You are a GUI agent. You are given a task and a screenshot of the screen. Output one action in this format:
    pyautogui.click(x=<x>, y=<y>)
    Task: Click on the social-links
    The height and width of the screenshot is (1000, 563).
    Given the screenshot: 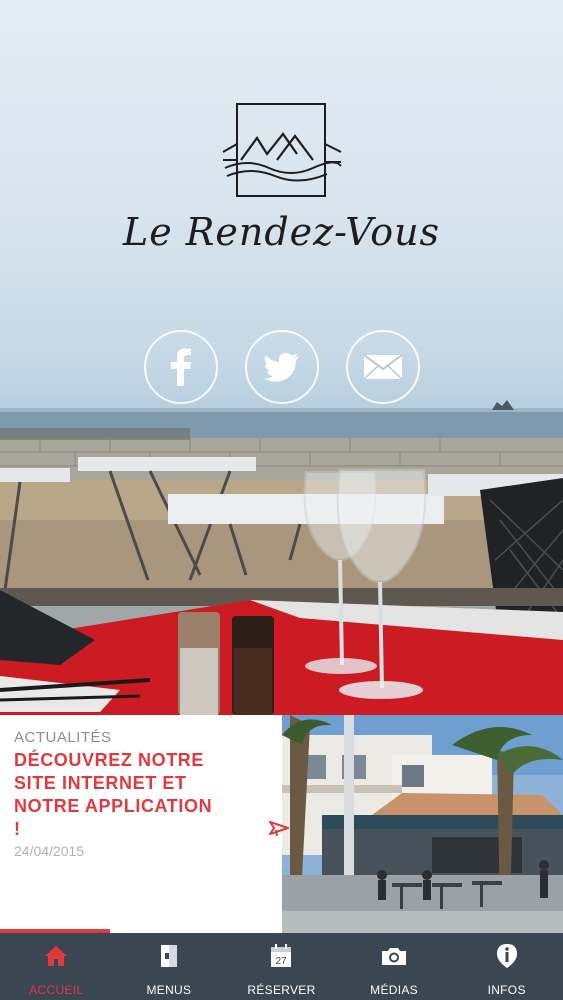 What is the action you would take?
    pyautogui.click(x=281, y=367)
    